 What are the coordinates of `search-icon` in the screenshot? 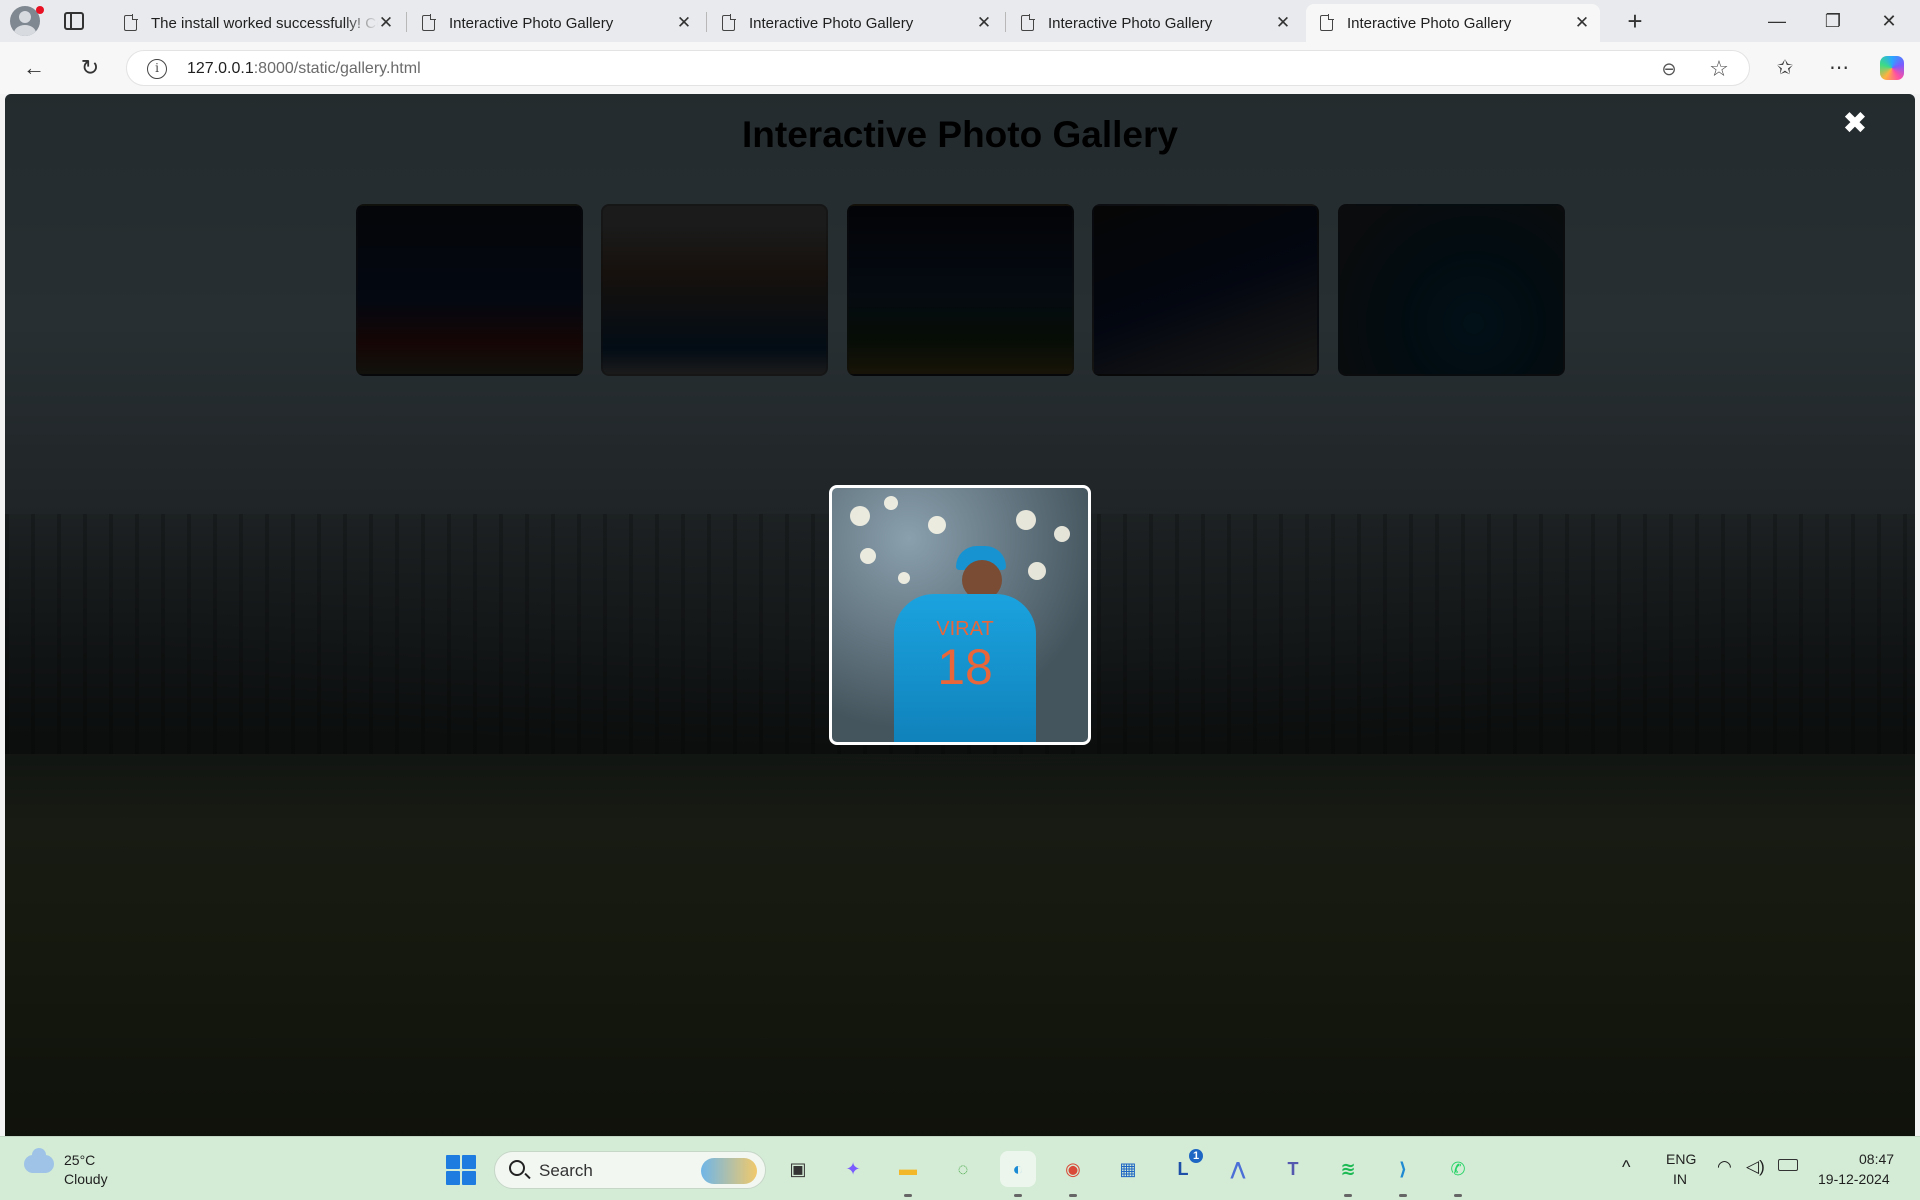 It's located at (517, 1168).